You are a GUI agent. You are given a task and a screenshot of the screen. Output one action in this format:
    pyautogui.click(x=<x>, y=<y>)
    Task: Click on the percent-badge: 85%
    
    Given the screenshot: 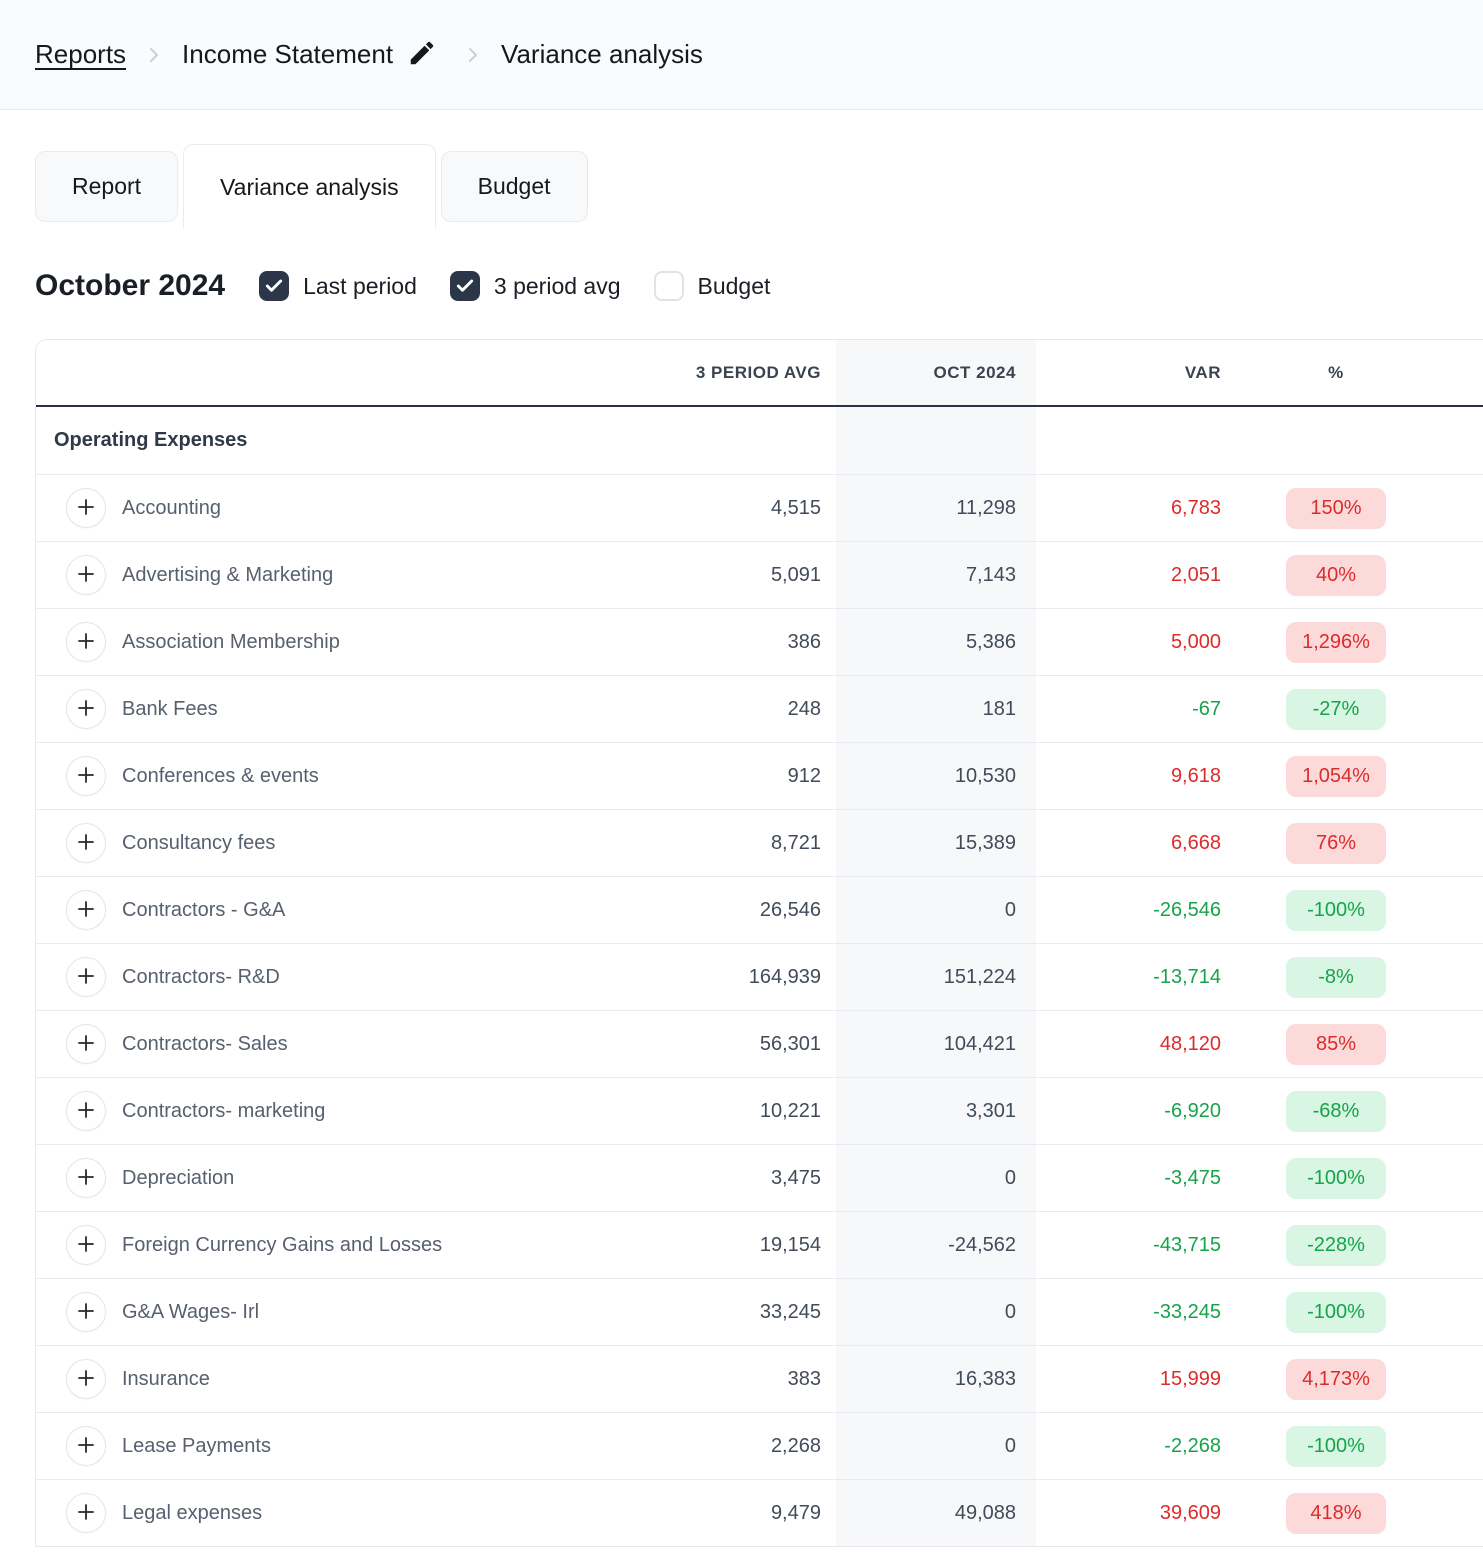 What is the action you would take?
    pyautogui.click(x=1336, y=1044)
    